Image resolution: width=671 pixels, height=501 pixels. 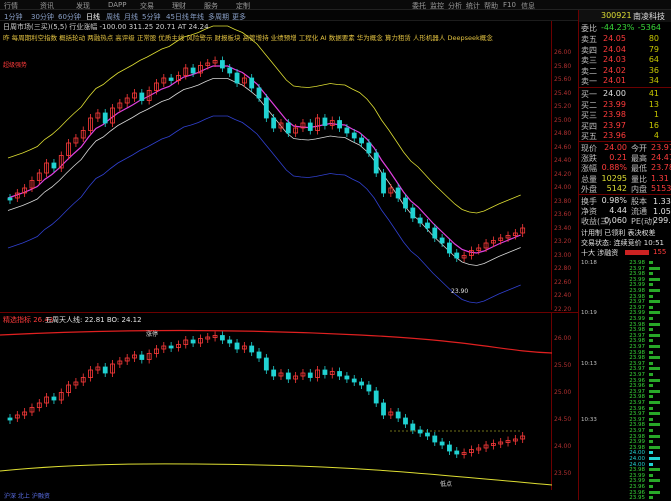 I want to click on xaxis-note: 沪深 北上 沪融资, so click(x=27, y=496).